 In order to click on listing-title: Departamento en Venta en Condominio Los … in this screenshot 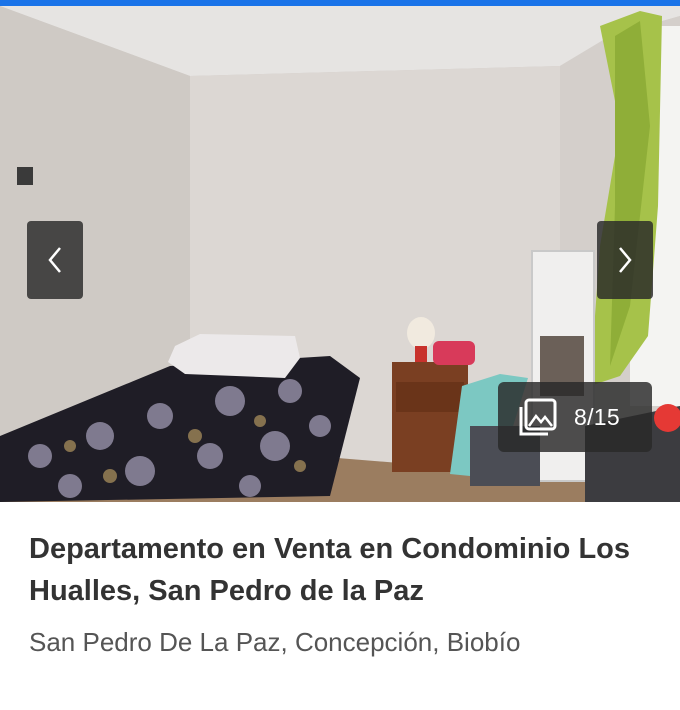, I will do `click(330, 570)`.